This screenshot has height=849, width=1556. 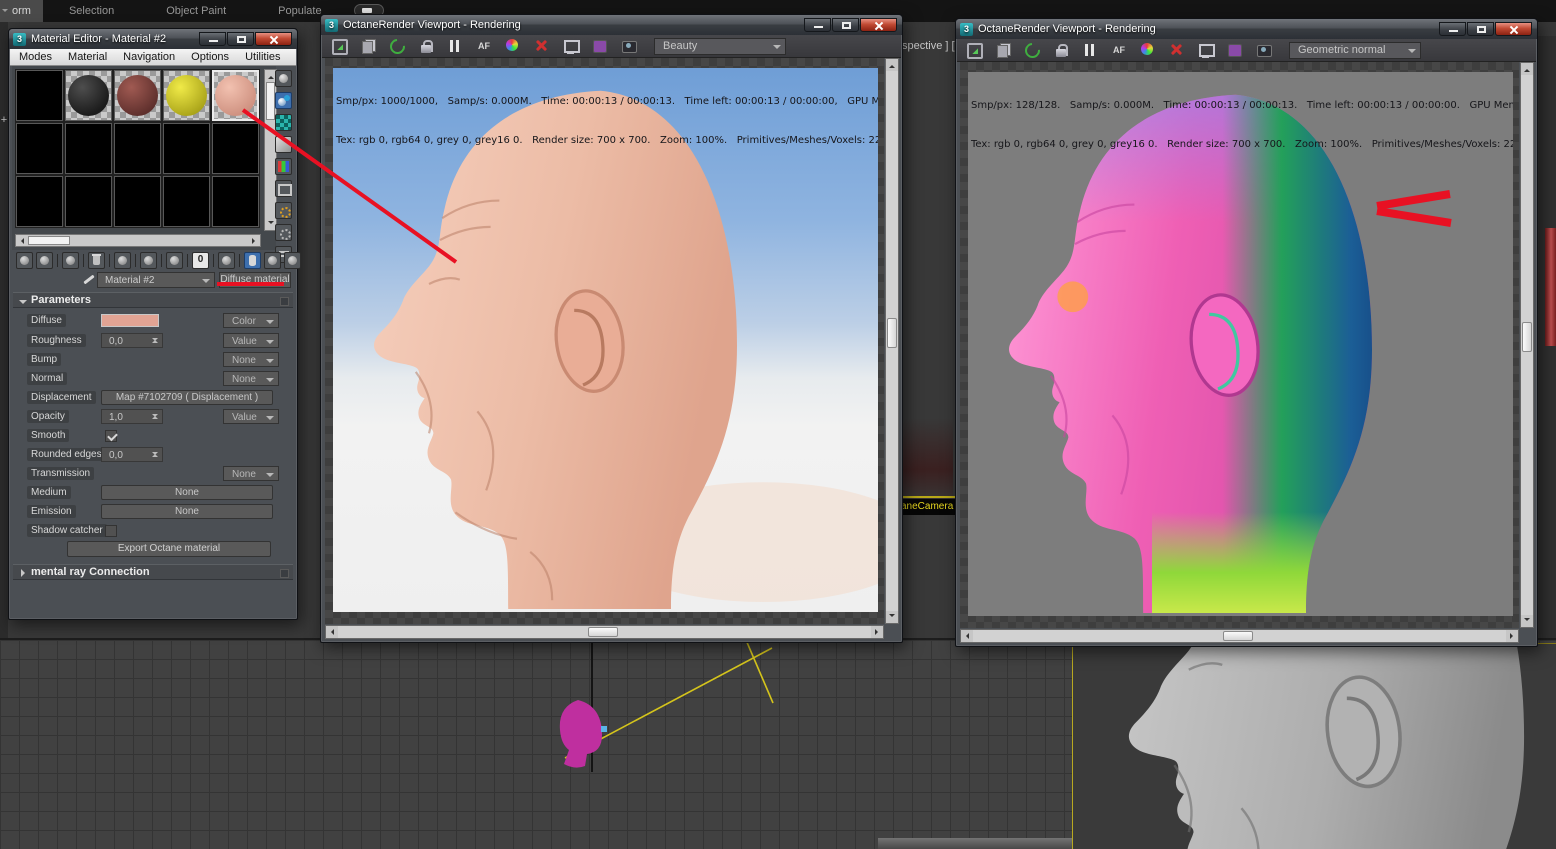 What do you see at coordinates (35, 57) in the screenshot?
I see `menu-modes: Modes` at bounding box center [35, 57].